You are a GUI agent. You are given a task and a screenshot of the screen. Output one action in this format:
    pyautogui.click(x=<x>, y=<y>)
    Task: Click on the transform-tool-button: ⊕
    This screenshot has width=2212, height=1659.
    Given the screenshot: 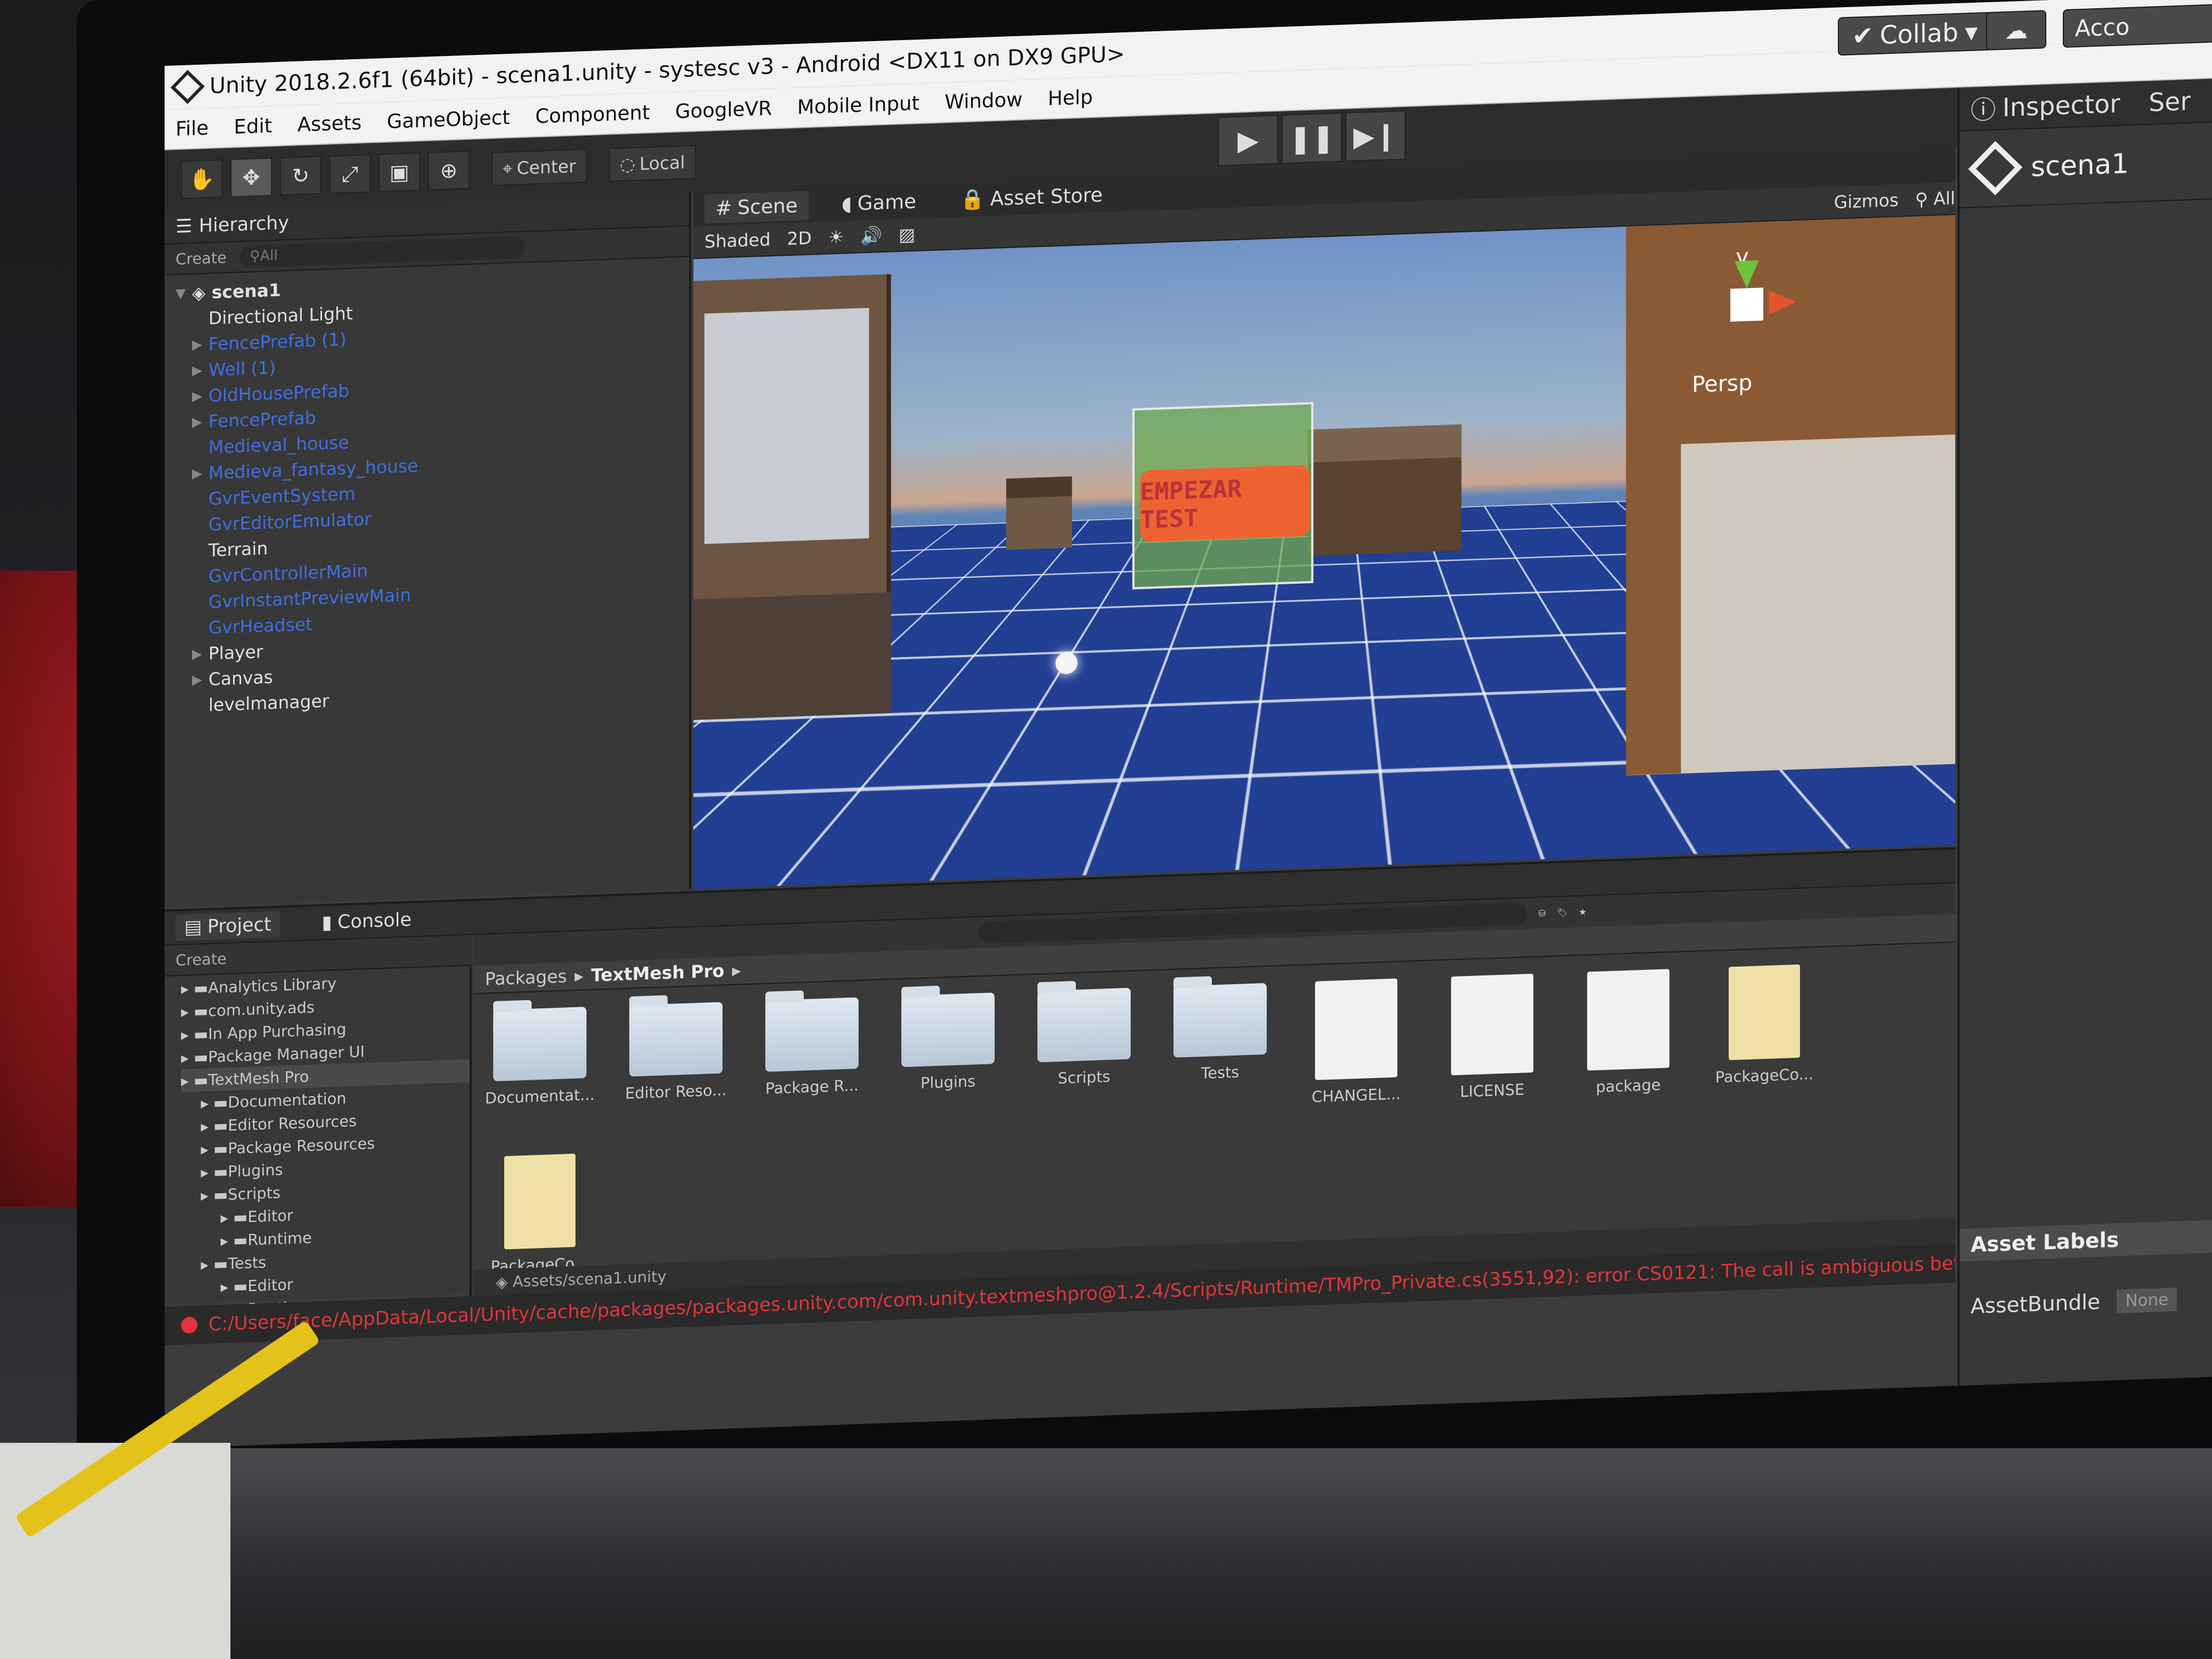 What is the action you would take?
    pyautogui.click(x=449, y=170)
    